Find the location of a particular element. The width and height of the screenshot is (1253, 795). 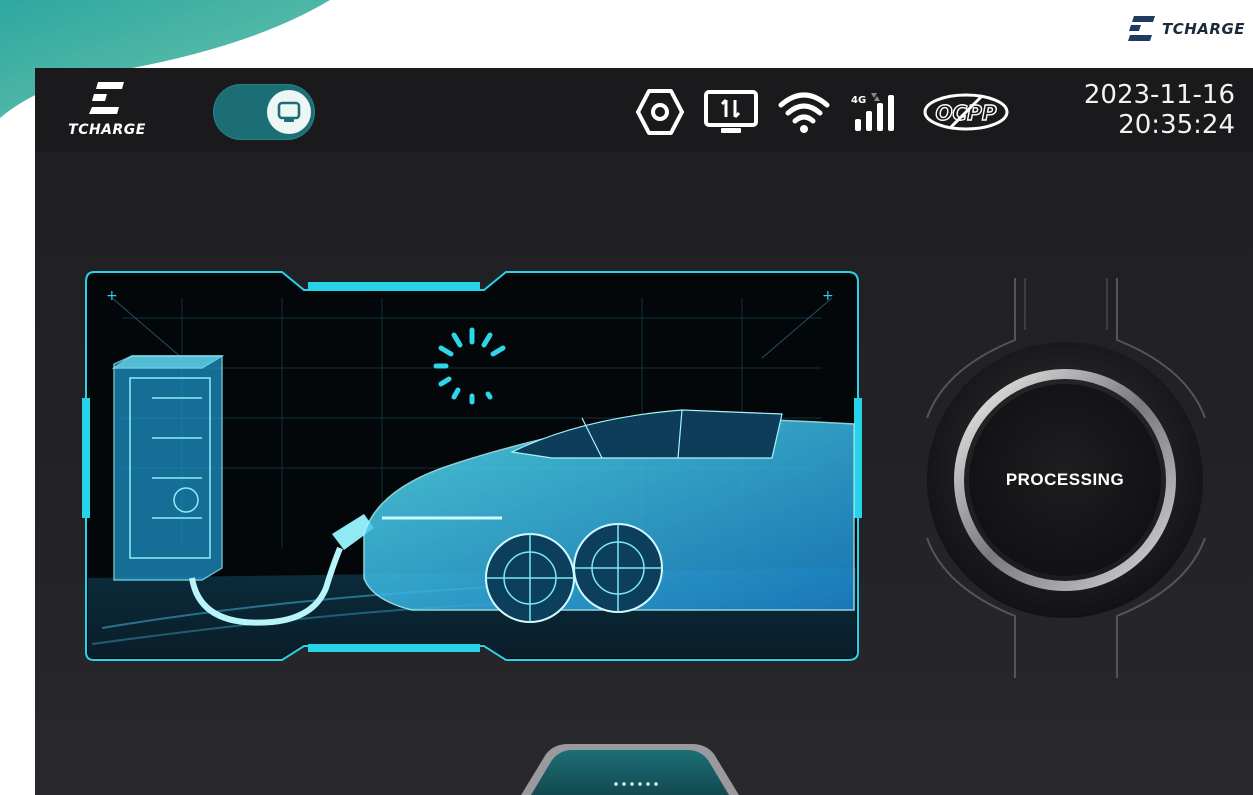

processing-label: PROCESSING is located at coordinates (1065, 479).